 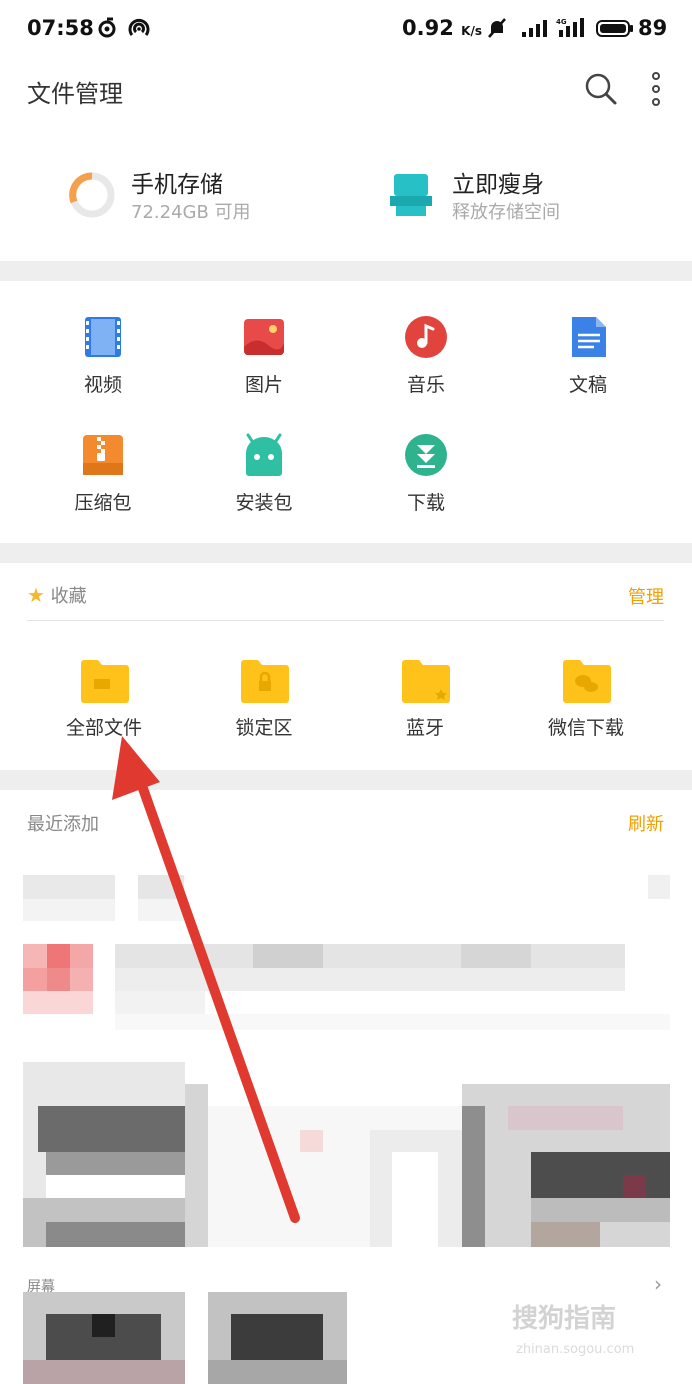 I want to click on category-music: 音乐, so click(x=426, y=365).